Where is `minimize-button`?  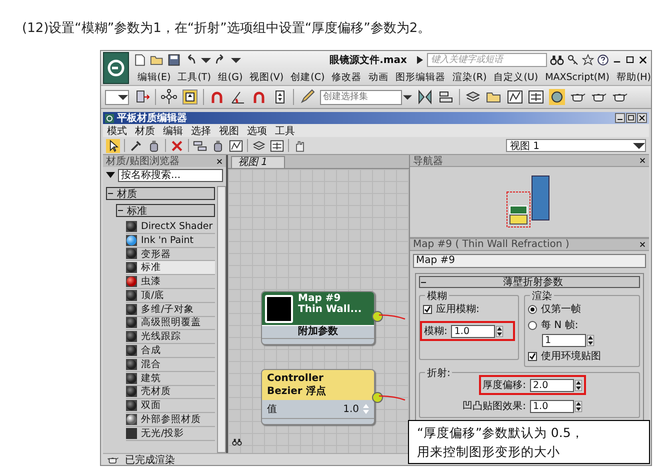
minimize-button is located at coordinates (620, 118).